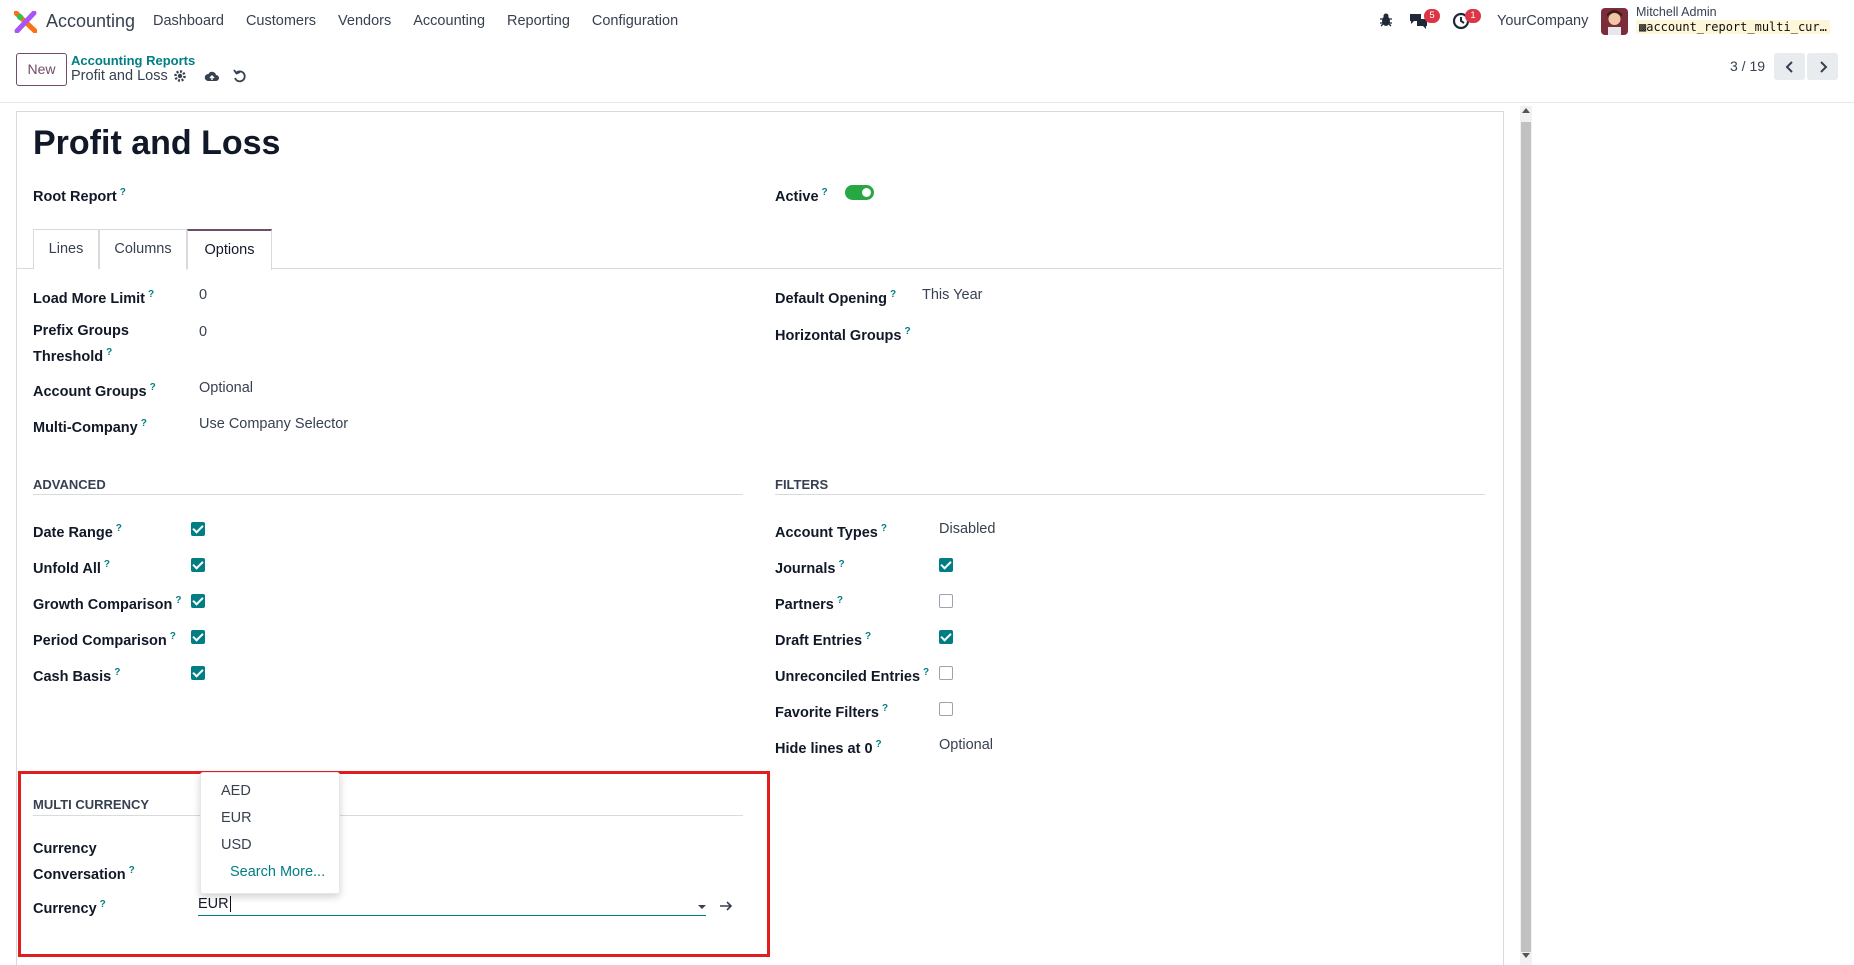  I want to click on currency-text: Currency, so click(65, 908).